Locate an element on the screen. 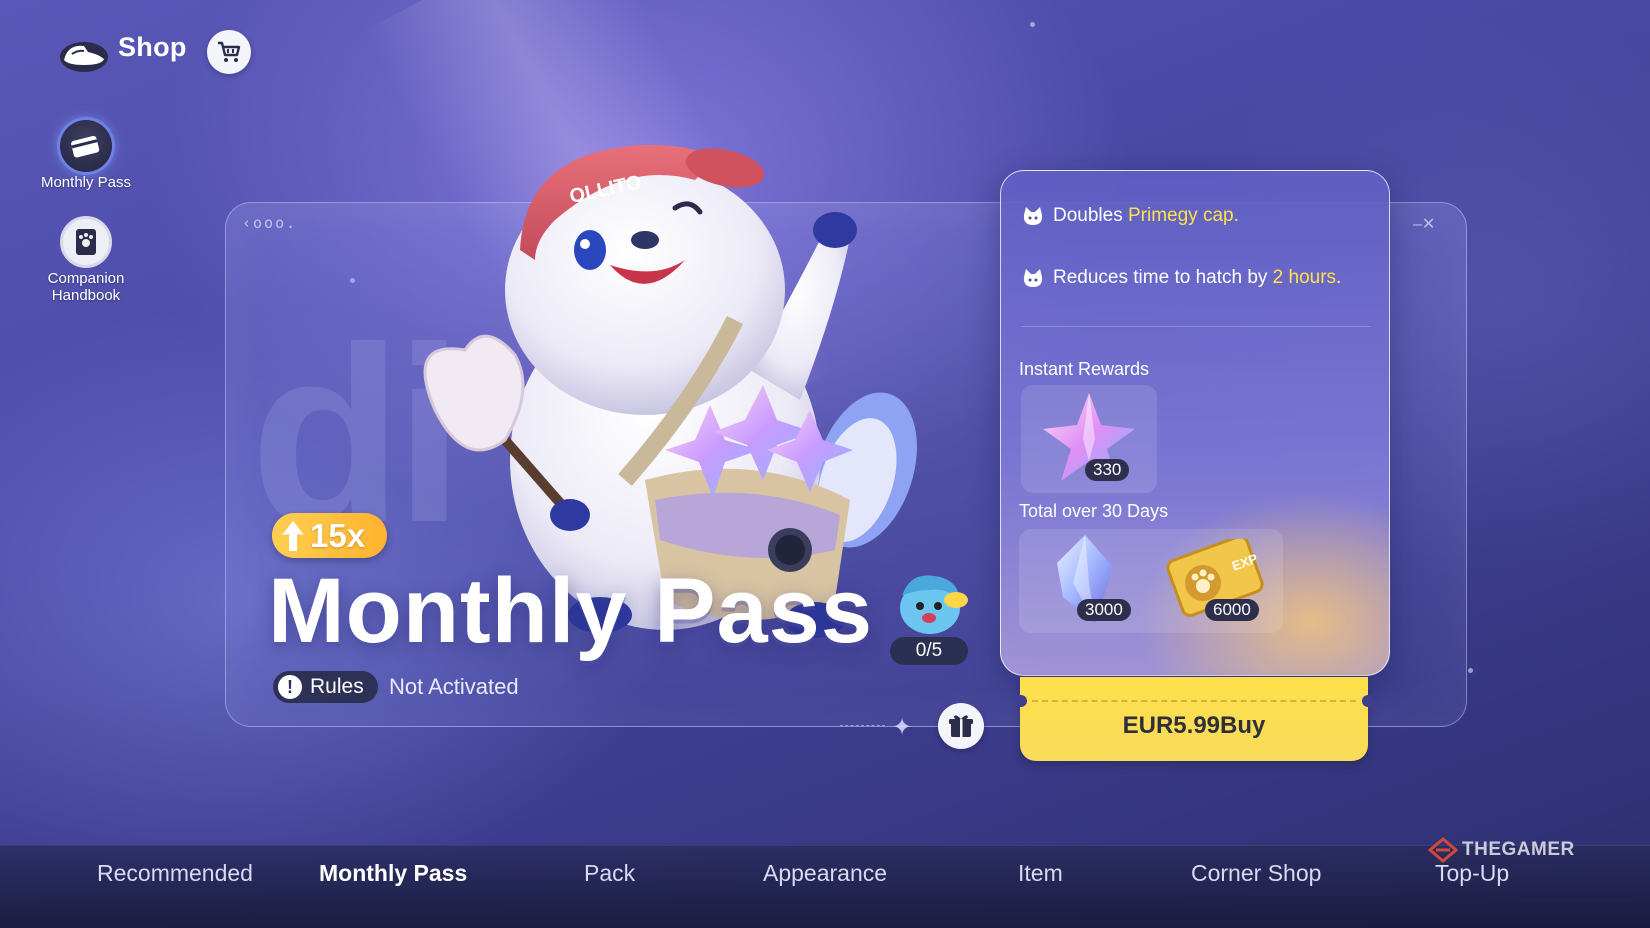 The height and width of the screenshot is (928, 1650). rules-button: ! Rules is located at coordinates (325, 687).